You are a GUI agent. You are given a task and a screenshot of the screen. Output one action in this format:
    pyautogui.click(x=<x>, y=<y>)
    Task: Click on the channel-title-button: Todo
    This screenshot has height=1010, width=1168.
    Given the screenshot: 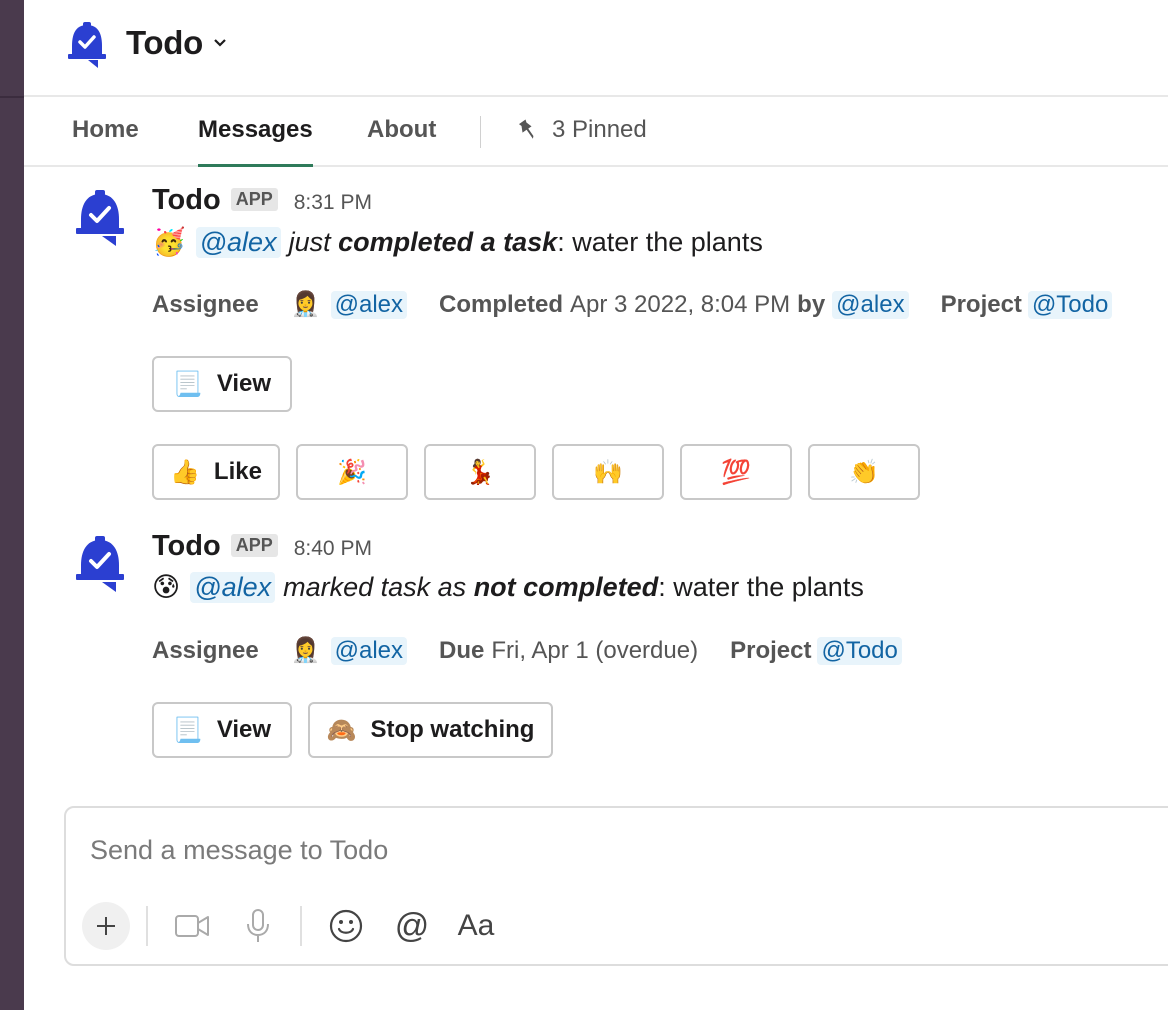 What is the action you would take?
    pyautogui.click(x=176, y=43)
    